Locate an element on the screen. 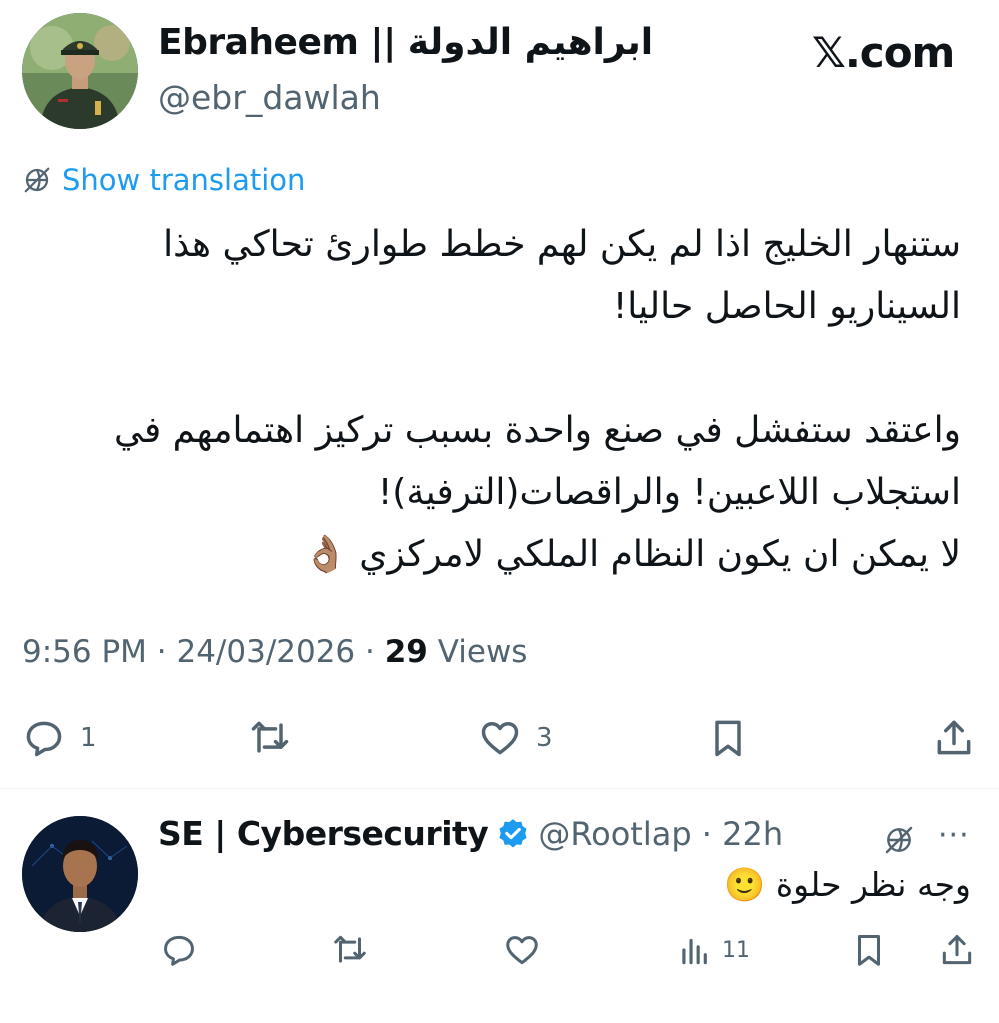  tweet-line: لا يمكن ان يكون النظام الملكي لامركزي 👌🏽 is located at coordinates (631, 554).